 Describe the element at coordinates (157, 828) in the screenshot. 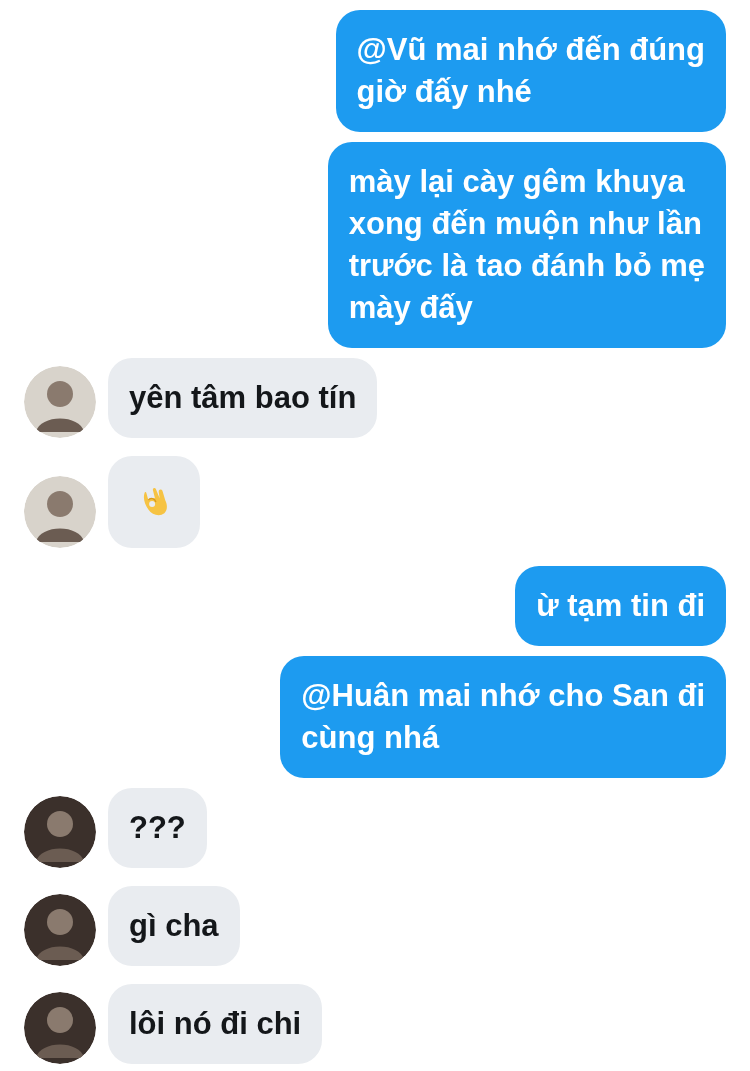

I see `message-bubble: ???` at that location.